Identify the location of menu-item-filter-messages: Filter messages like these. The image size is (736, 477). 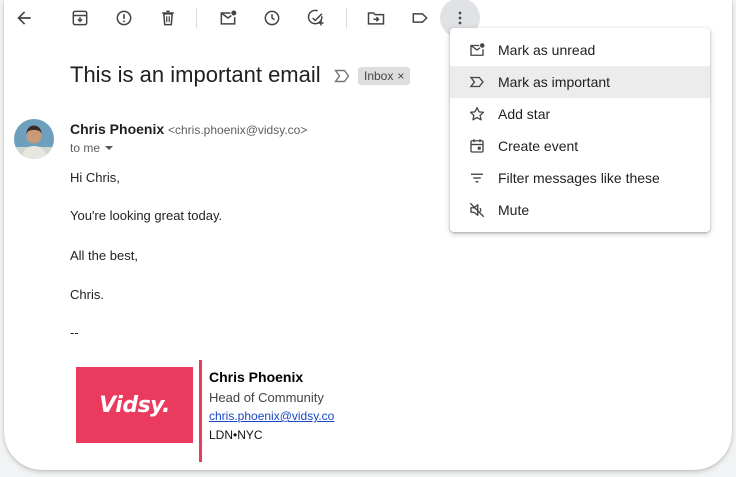
(580, 178).